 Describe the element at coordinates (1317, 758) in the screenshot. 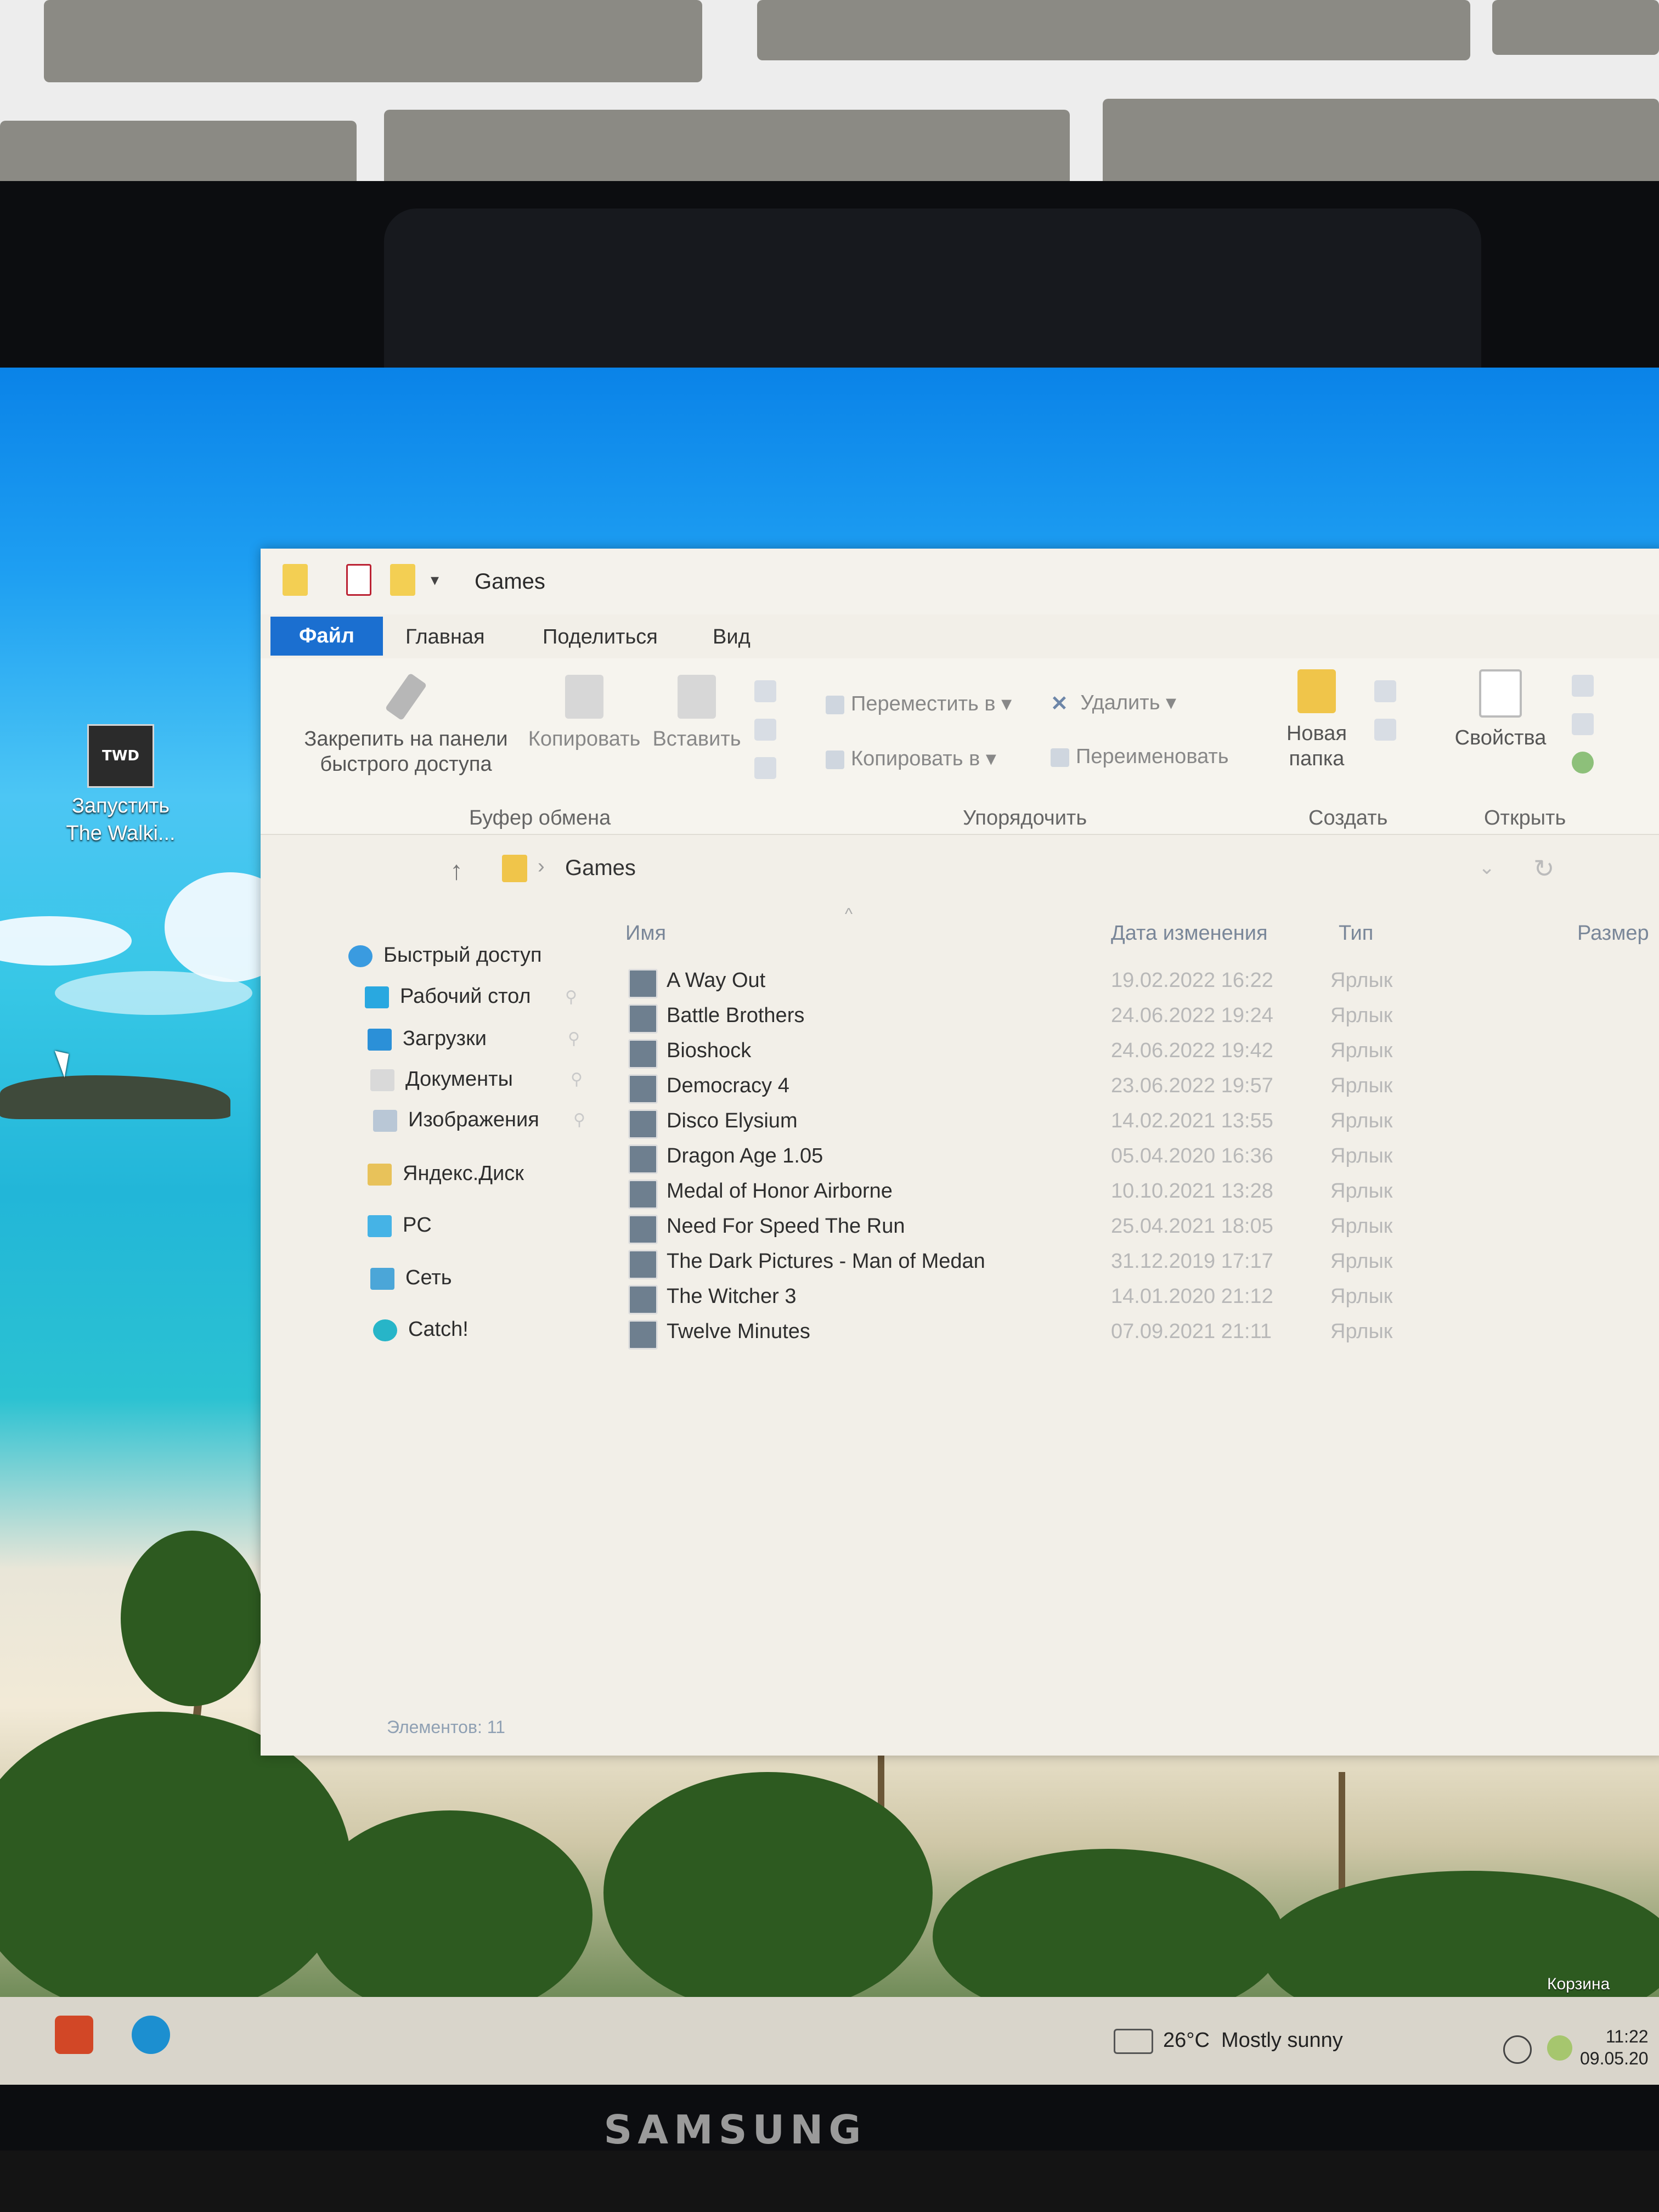

I see `new-folder-label-line2: папка` at that location.